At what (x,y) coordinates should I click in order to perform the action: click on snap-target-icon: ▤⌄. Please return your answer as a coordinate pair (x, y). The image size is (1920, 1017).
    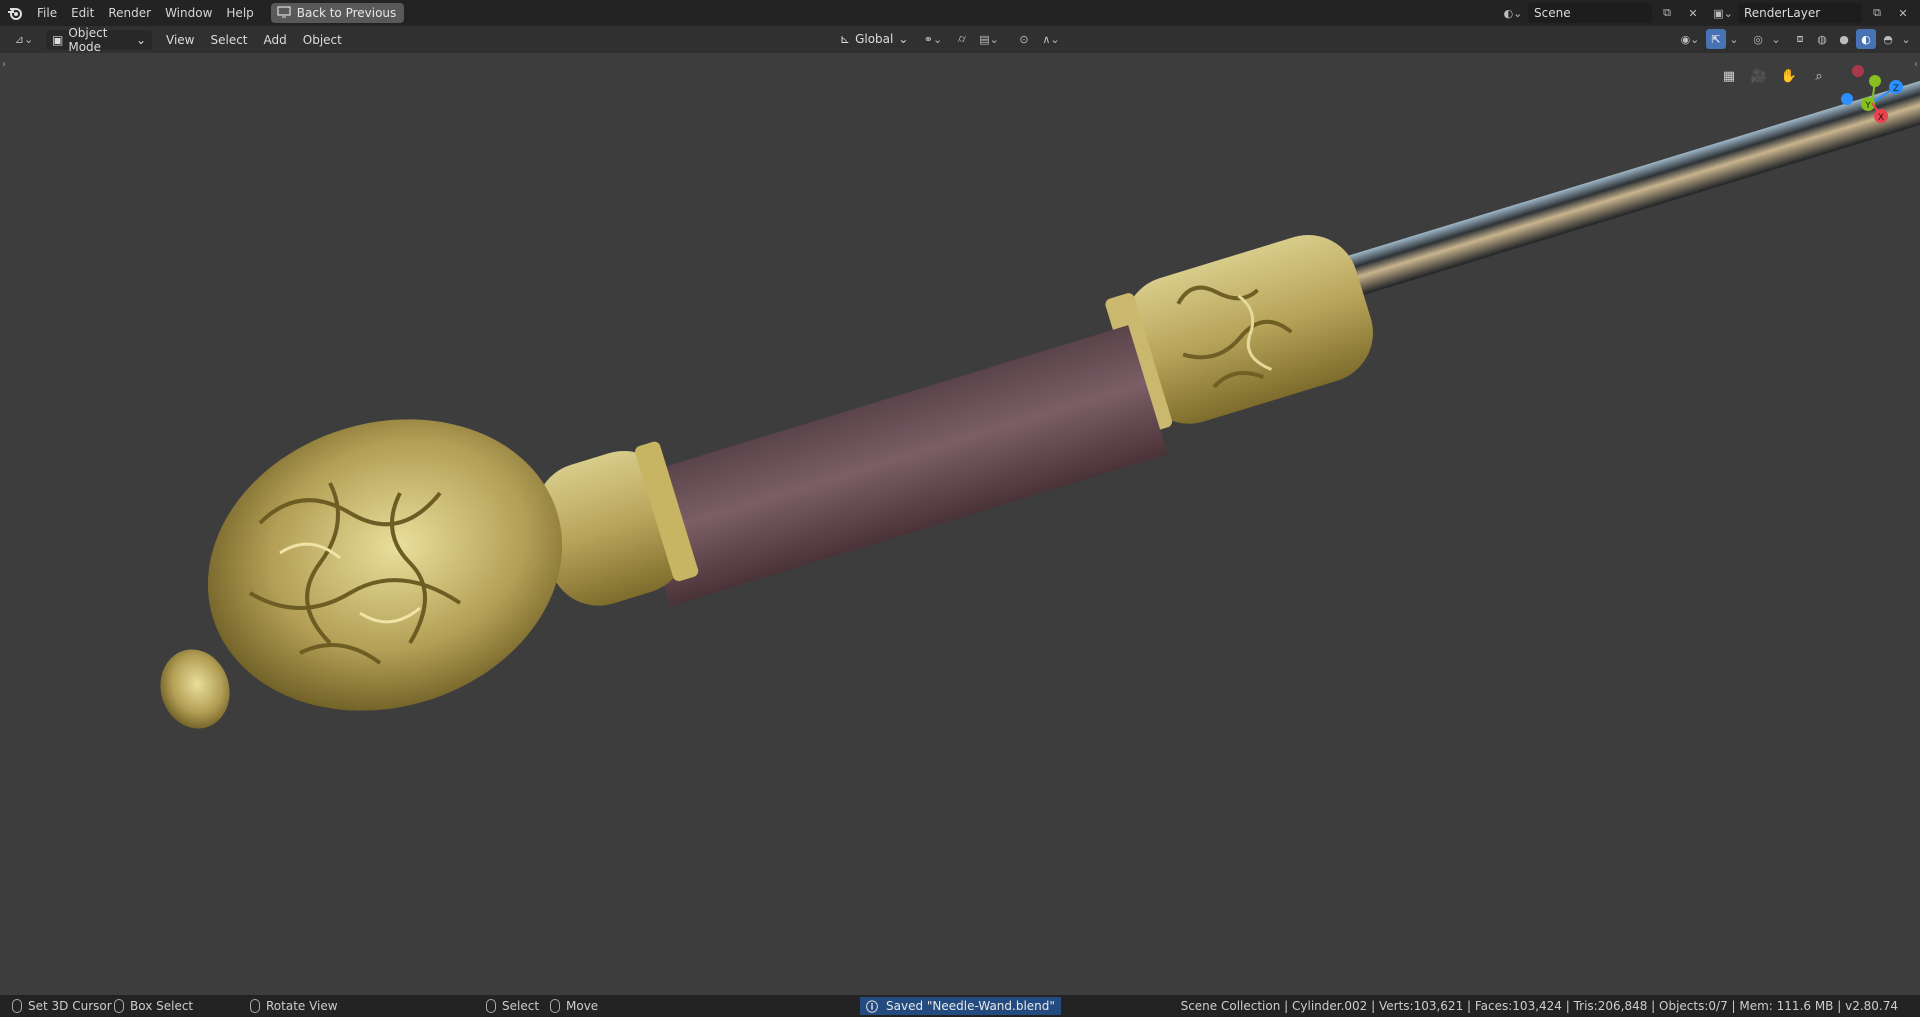
    Looking at the image, I should click on (989, 39).